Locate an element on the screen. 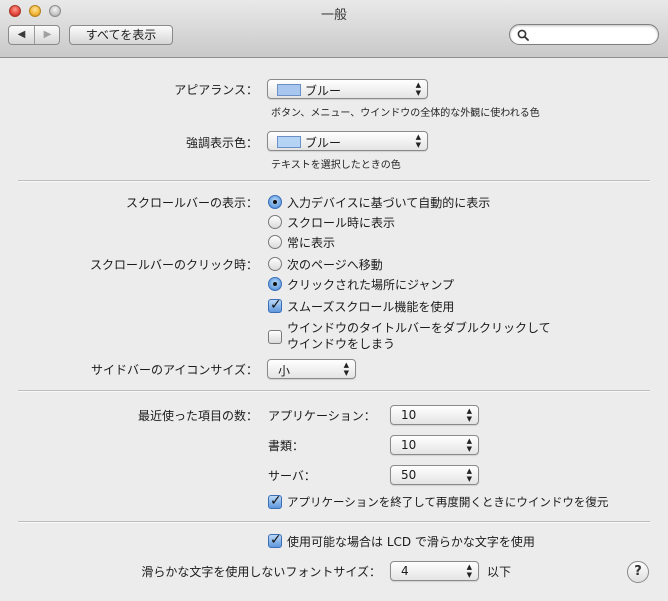 This screenshot has width=668, height=601. recent-servers-value: 50 is located at coordinates (409, 475).